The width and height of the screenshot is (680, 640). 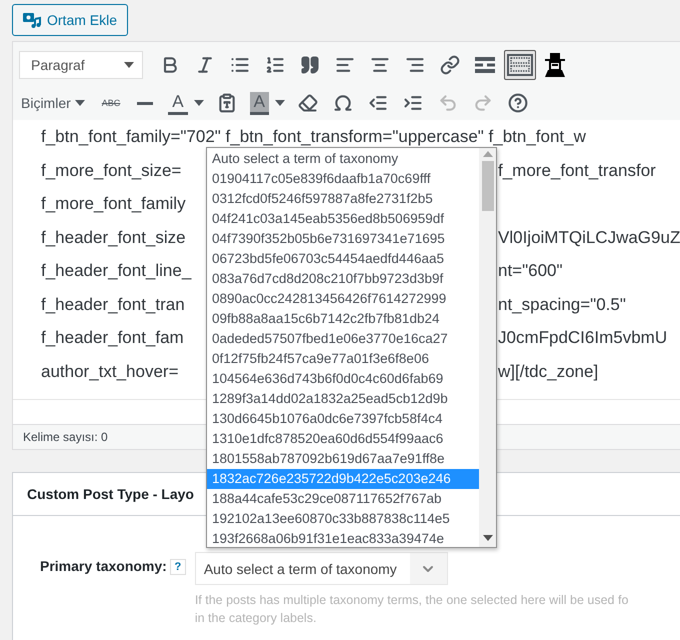 What do you see at coordinates (343, 359) in the screenshot?
I see `dropdown-option: 0f12f75fb24f57ca9e77a01f3e6f8e06` at bounding box center [343, 359].